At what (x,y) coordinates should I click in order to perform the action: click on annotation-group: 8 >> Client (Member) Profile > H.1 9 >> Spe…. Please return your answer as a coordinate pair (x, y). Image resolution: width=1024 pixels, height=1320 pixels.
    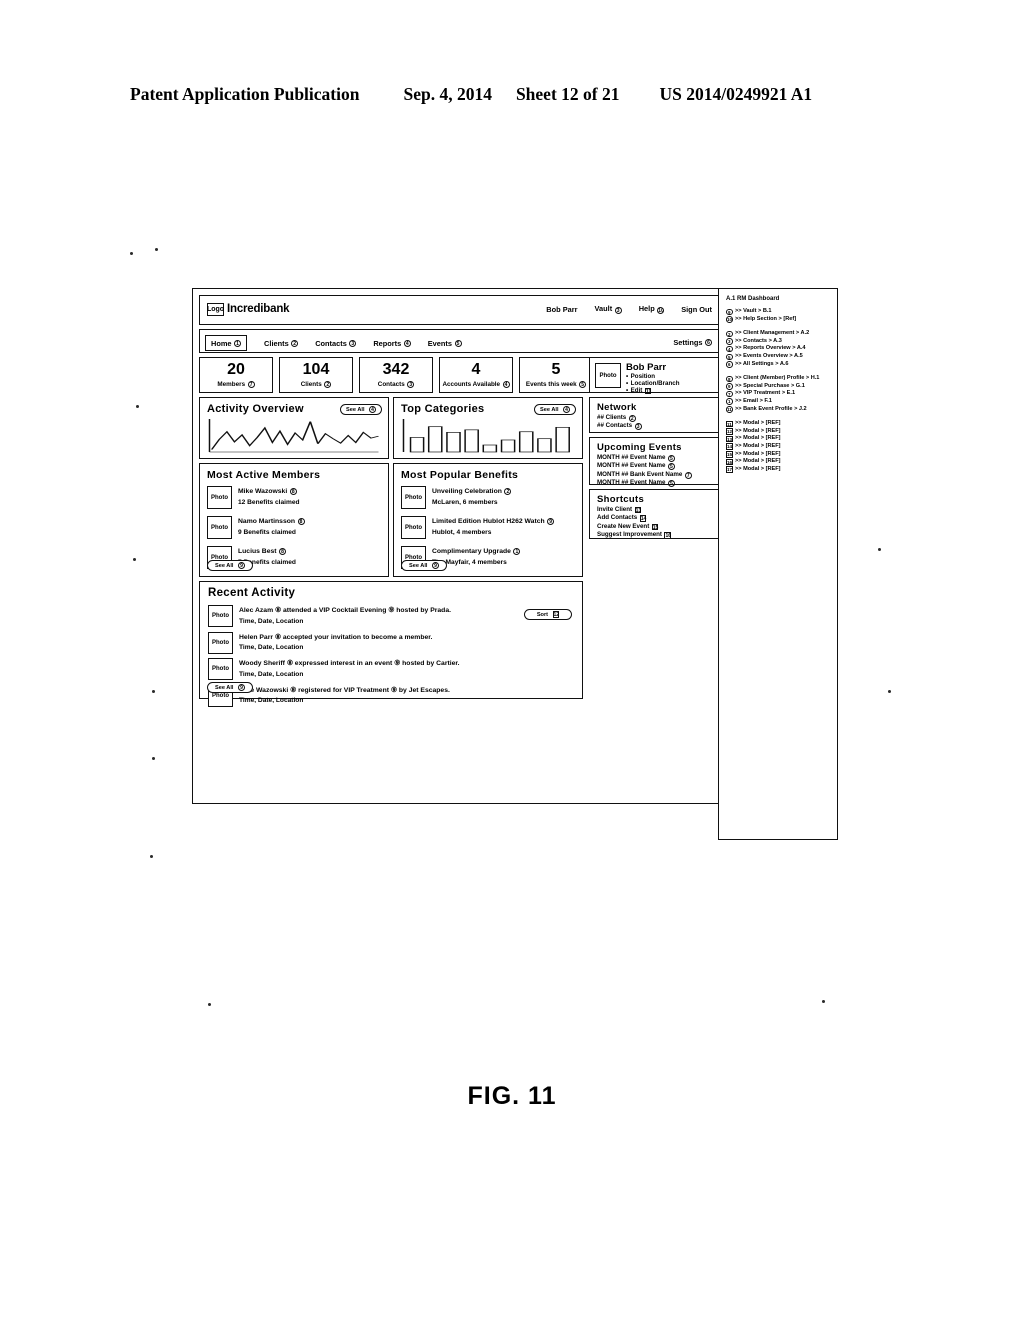
    Looking at the image, I should click on (779, 394).